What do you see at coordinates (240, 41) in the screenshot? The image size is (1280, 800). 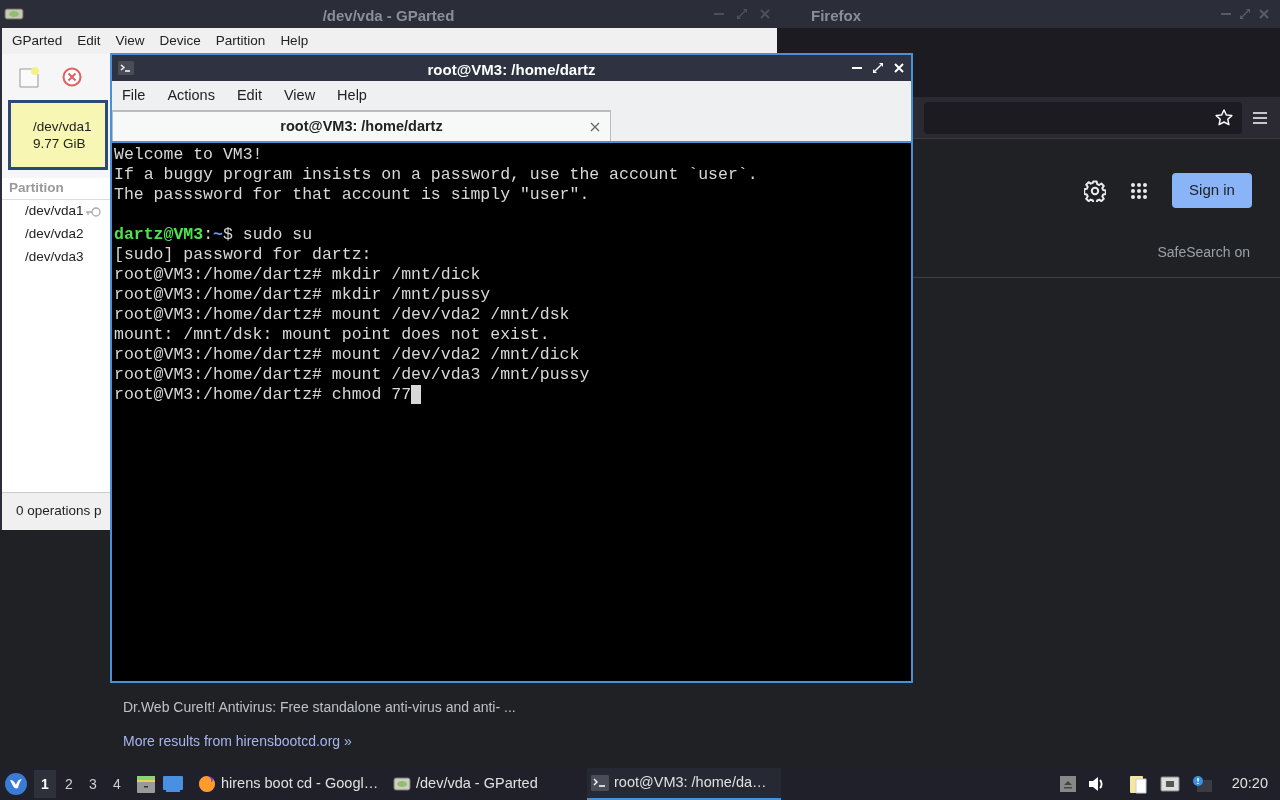 I see `menu-item: Partition` at bounding box center [240, 41].